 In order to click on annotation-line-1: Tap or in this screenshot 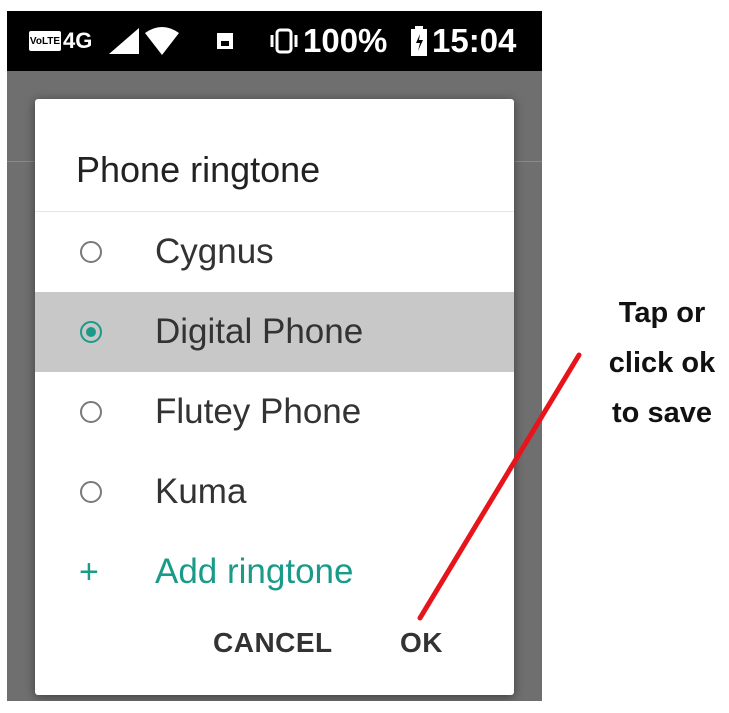, I will do `click(662, 313)`.